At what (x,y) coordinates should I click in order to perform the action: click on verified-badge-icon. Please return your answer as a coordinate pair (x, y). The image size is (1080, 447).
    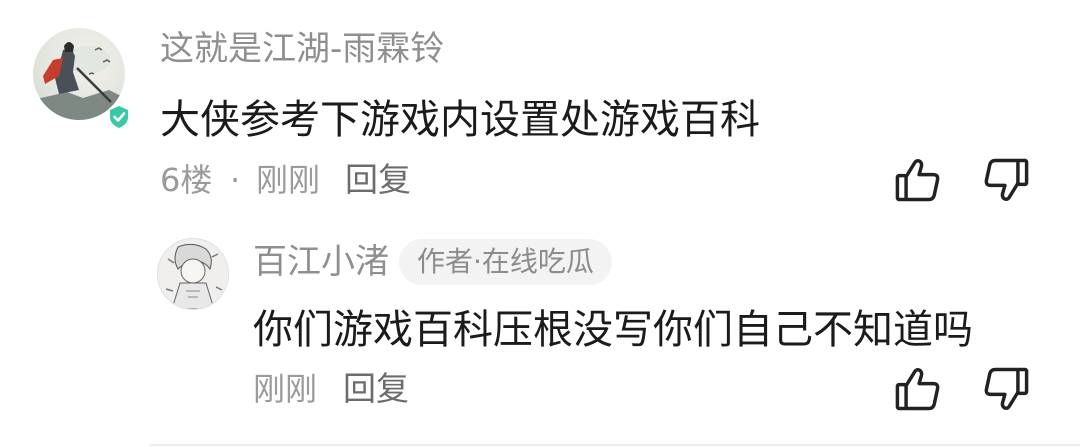
    Looking at the image, I should click on (119, 117).